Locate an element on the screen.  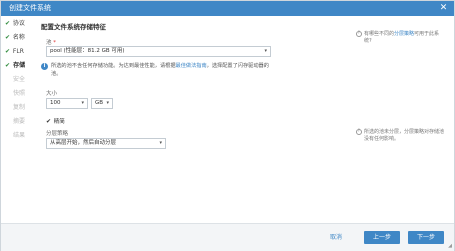
previous-button: 上一步 is located at coordinates (382, 237).